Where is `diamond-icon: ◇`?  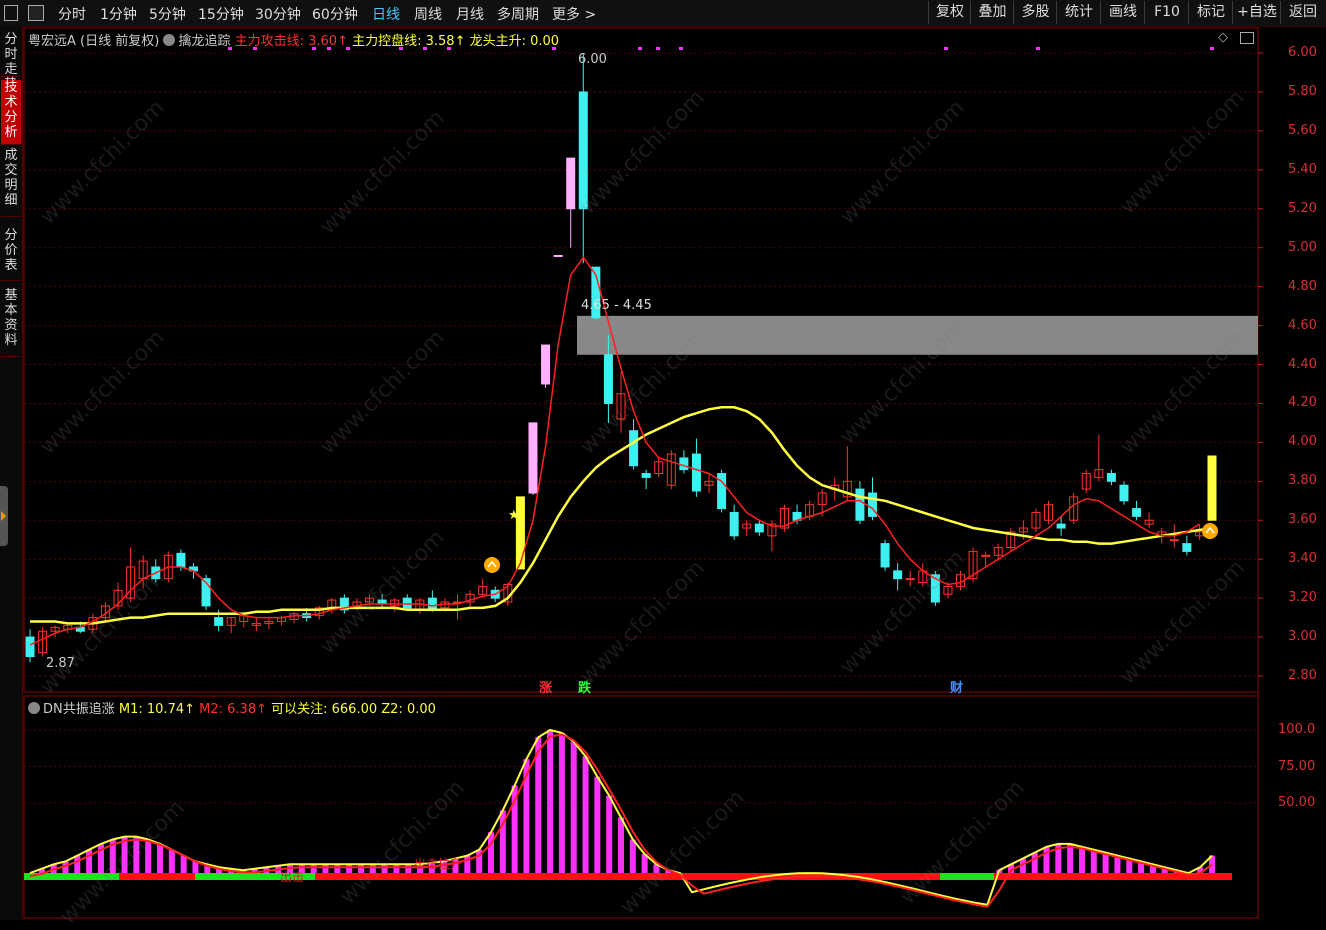
diamond-icon: ◇ is located at coordinates (1223, 37).